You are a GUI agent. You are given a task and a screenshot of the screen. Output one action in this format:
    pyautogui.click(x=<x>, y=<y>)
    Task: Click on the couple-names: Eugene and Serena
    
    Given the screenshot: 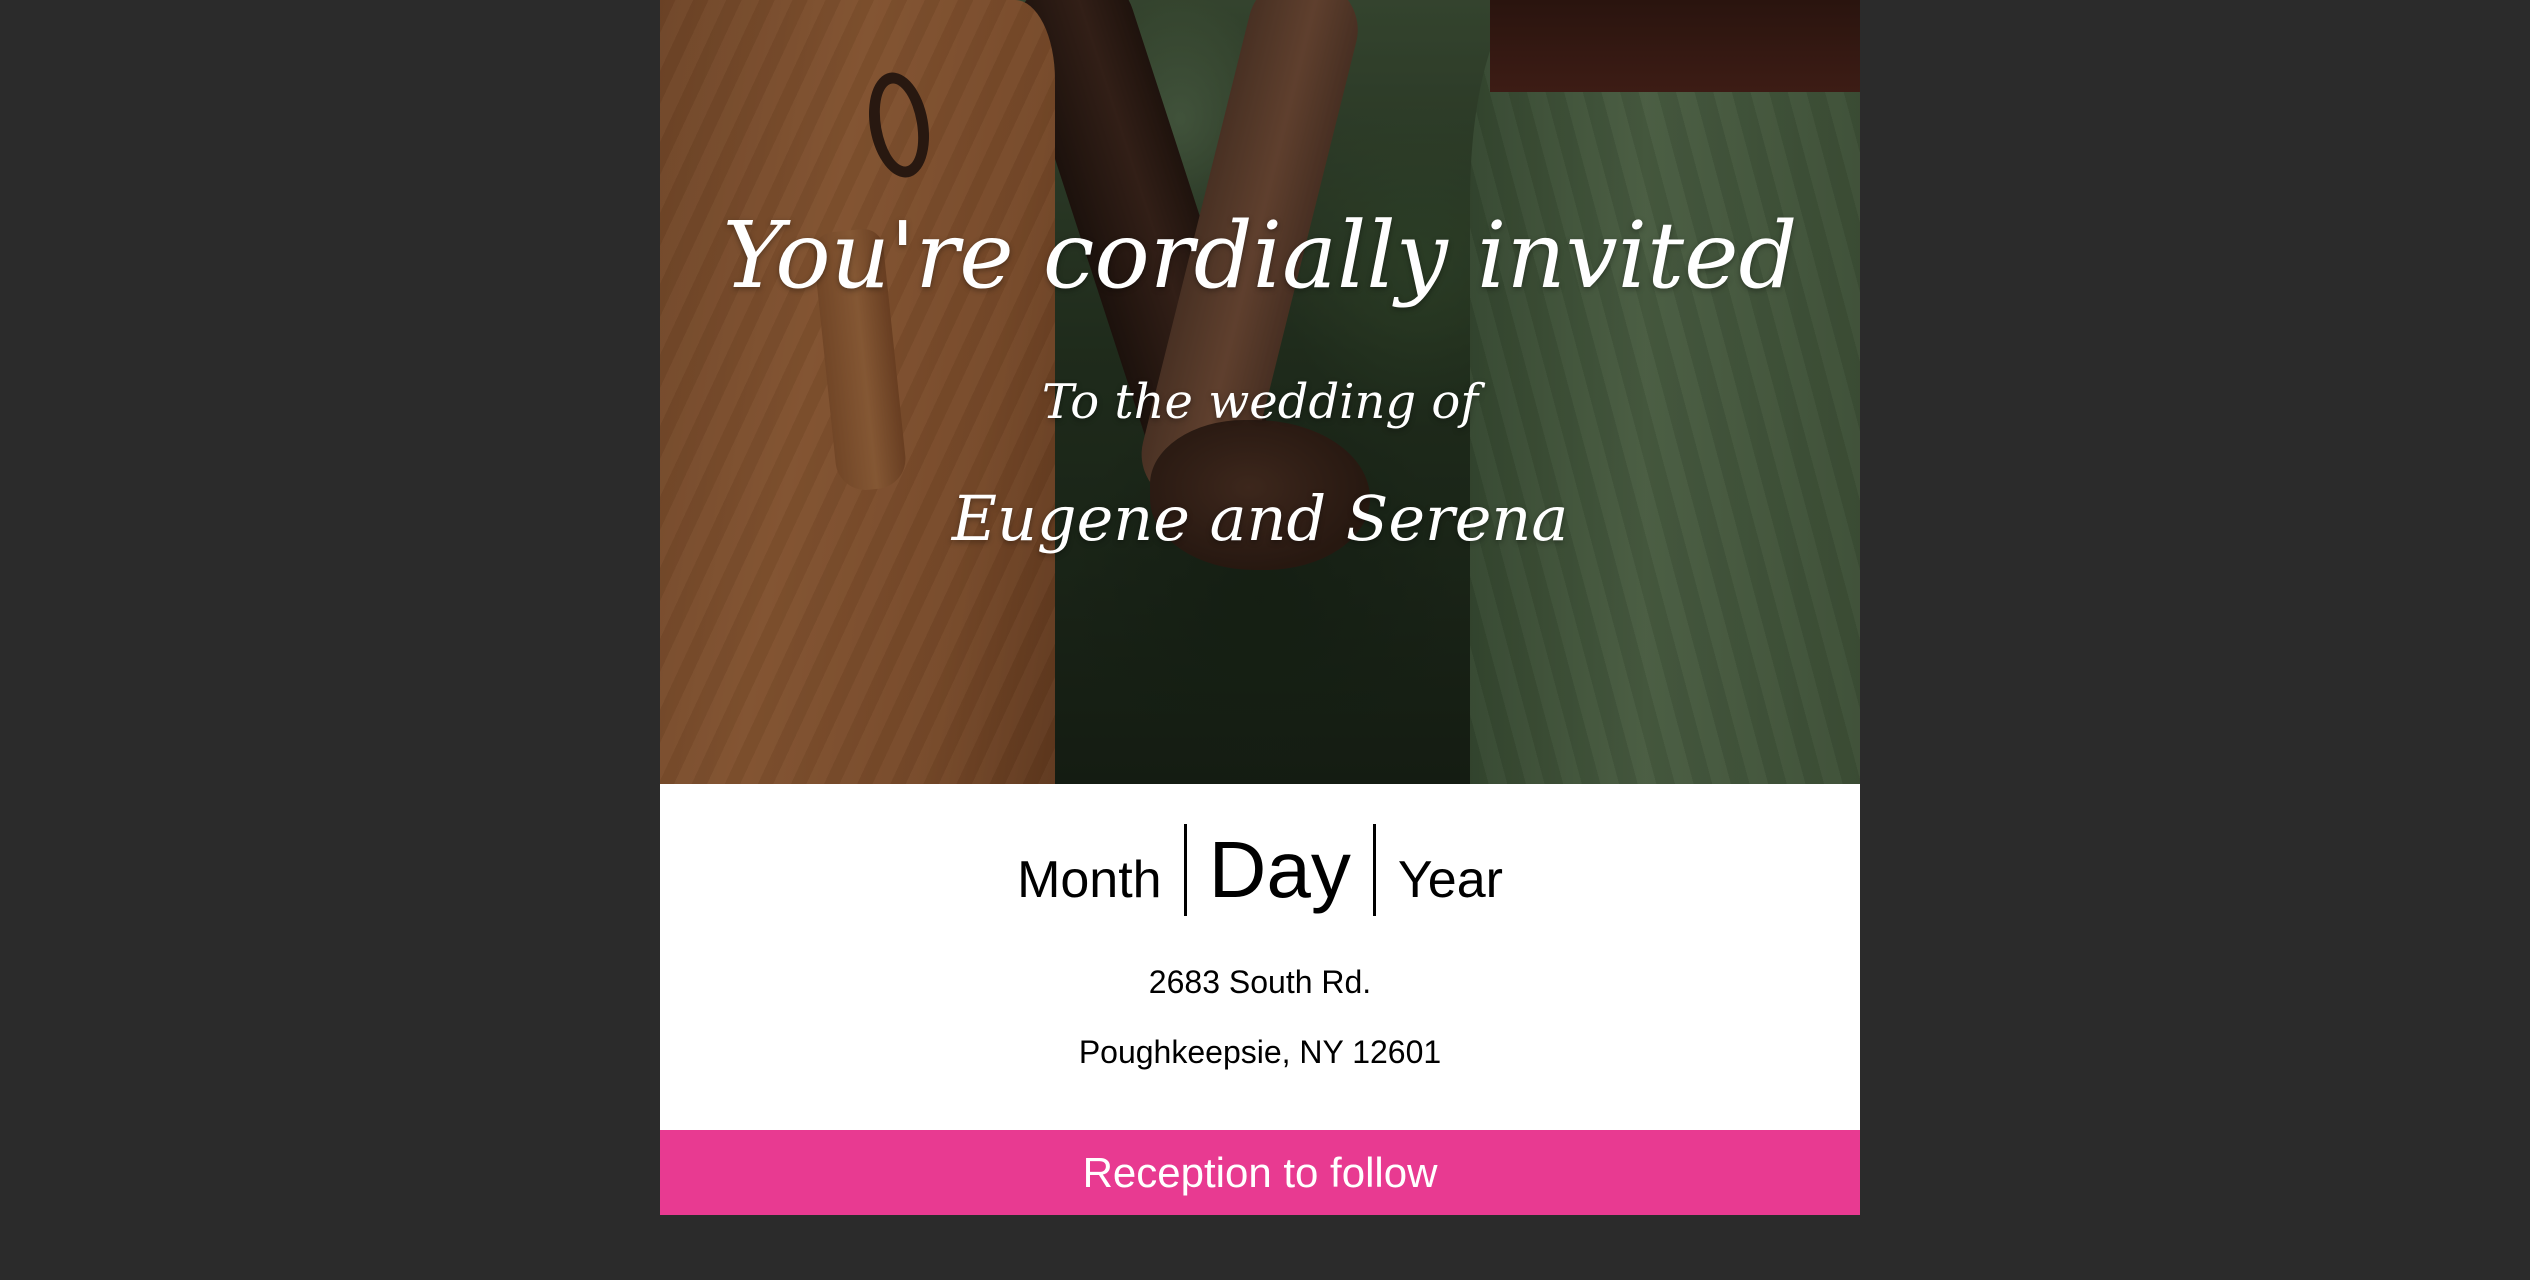 What is the action you would take?
    pyautogui.click(x=1260, y=518)
    